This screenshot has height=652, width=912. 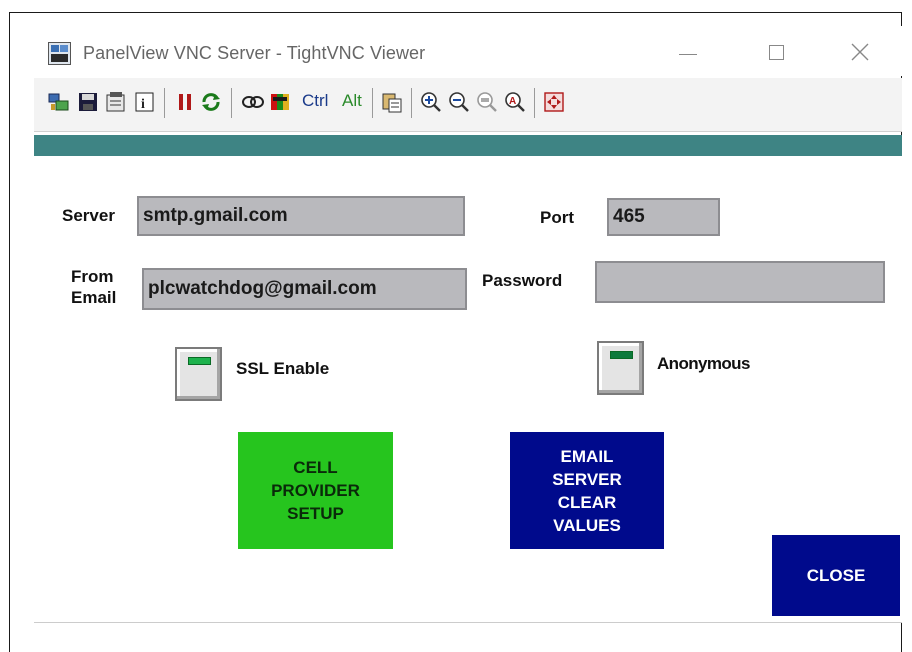 I want to click on zoom-100-icon, so click(x=487, y=102).